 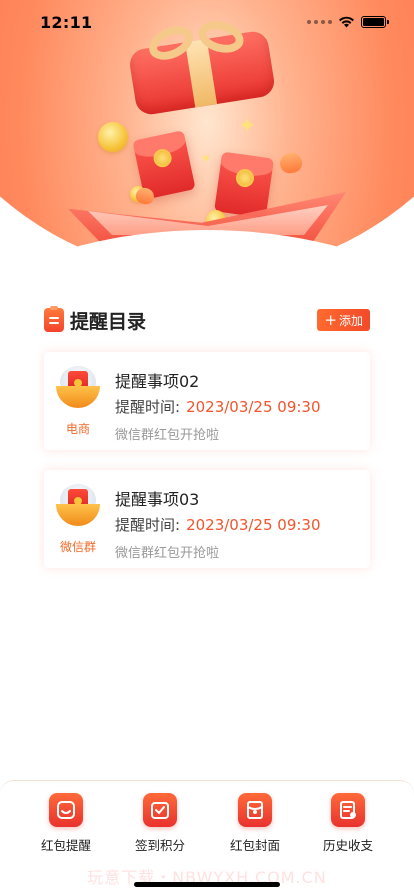 I want to click on tab-label: 签到积分, so click(x=159, y=845).